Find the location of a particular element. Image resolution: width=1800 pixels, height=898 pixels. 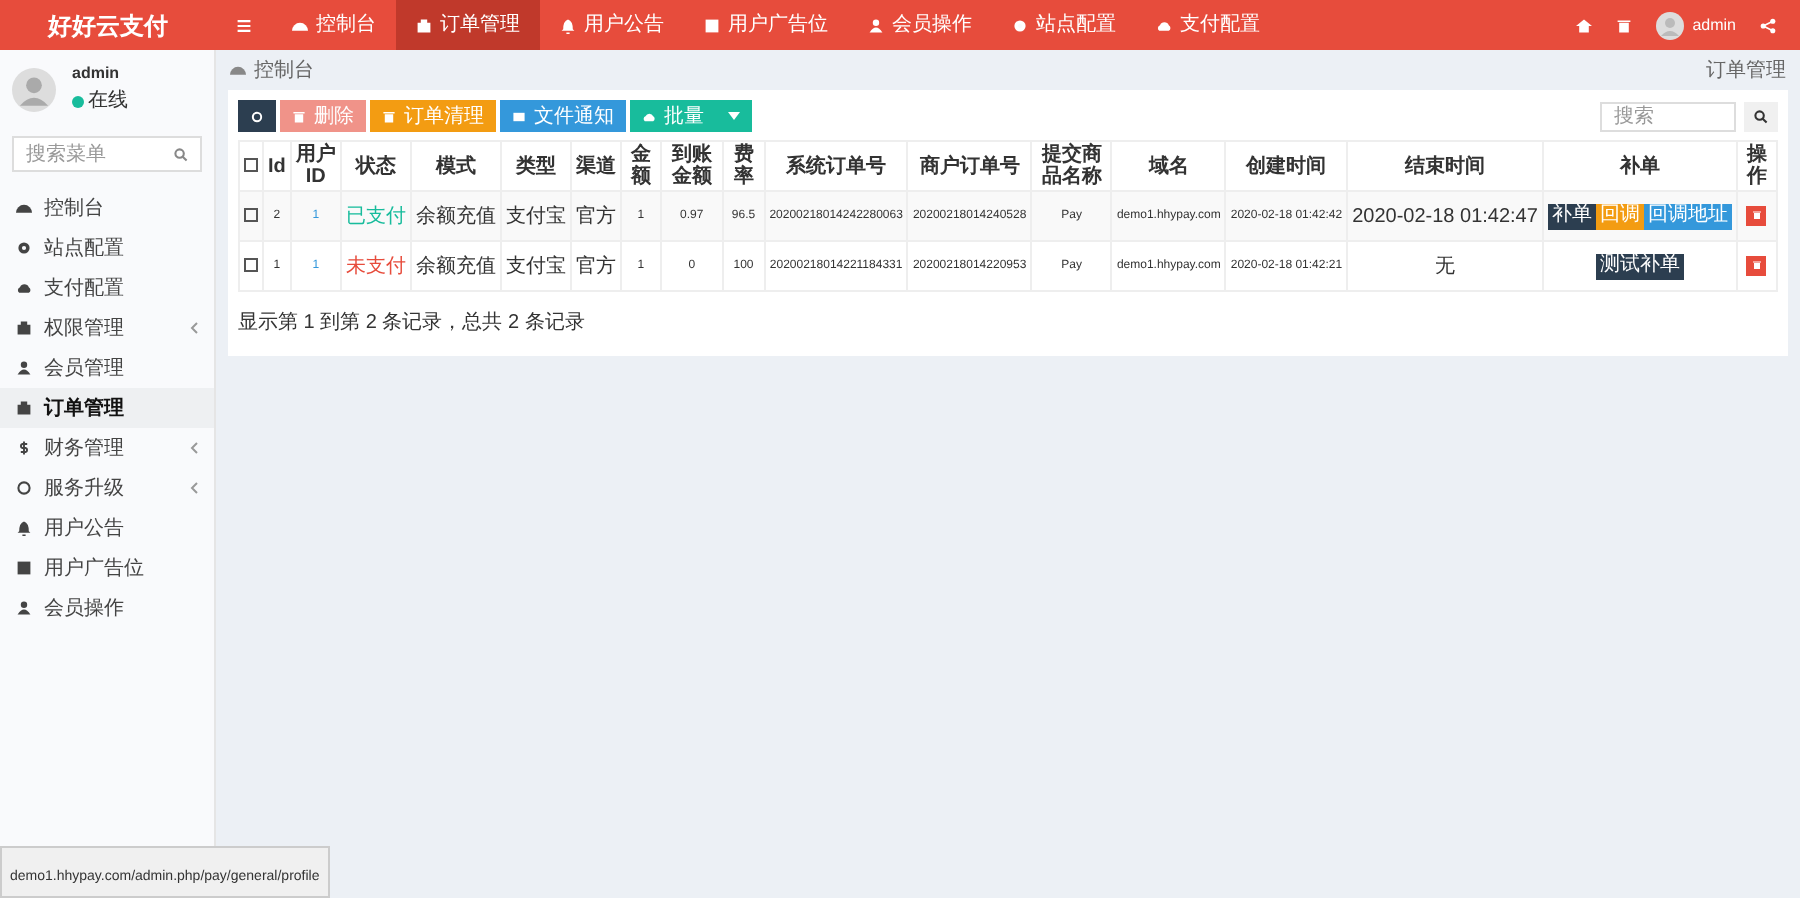

search-button is located at coordinates (1761, 116).